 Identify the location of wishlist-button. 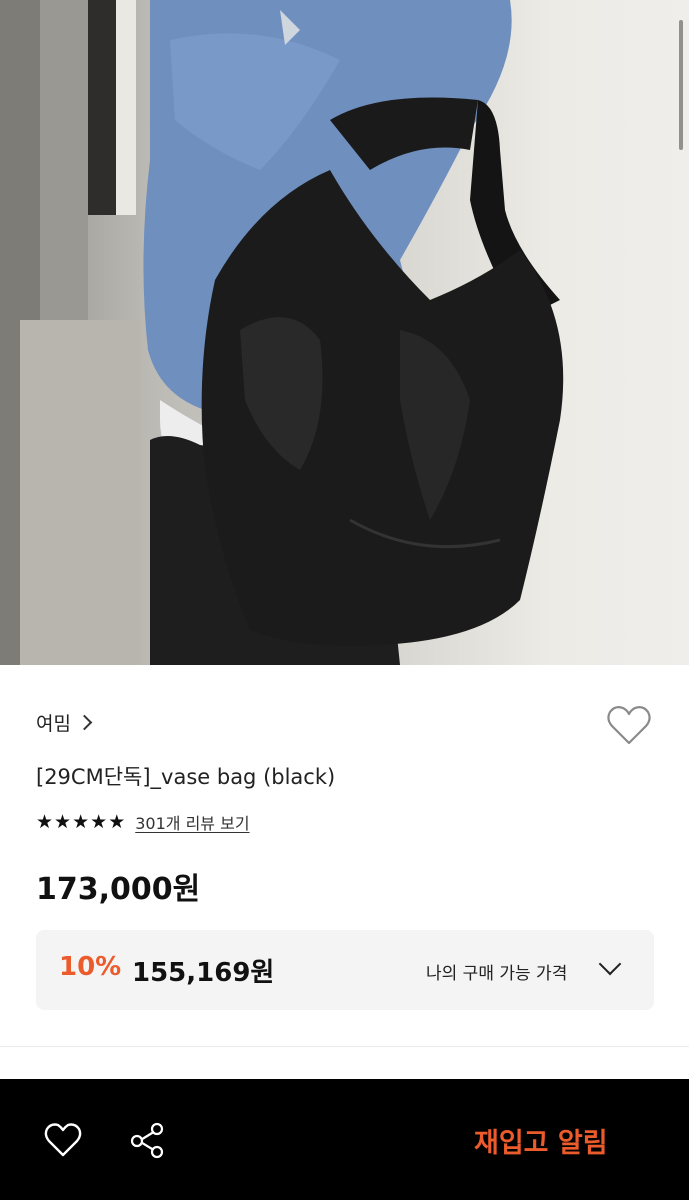
(629, 725).